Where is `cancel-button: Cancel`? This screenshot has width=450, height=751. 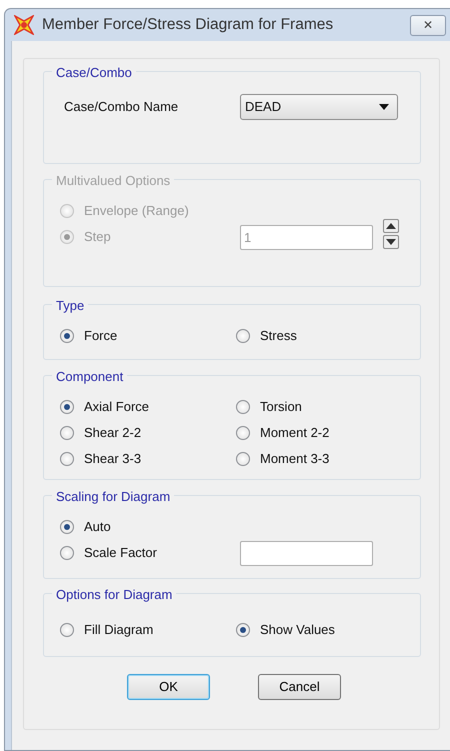 cancel-button: Cancel is located at coordinates (299, 687).